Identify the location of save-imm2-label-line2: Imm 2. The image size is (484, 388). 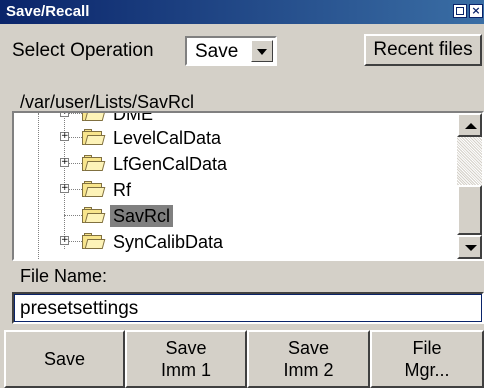
(308, 370).